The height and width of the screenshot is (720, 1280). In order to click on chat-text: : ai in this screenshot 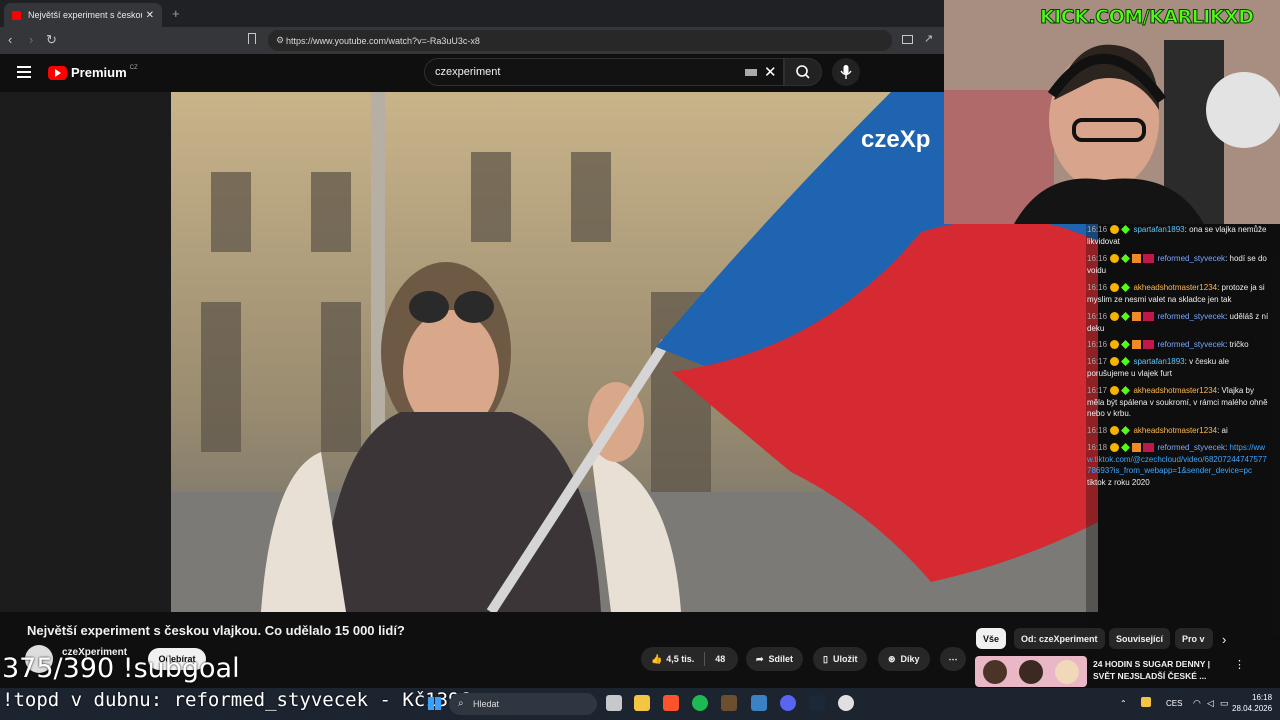, I will do `click(1222, 430)`.